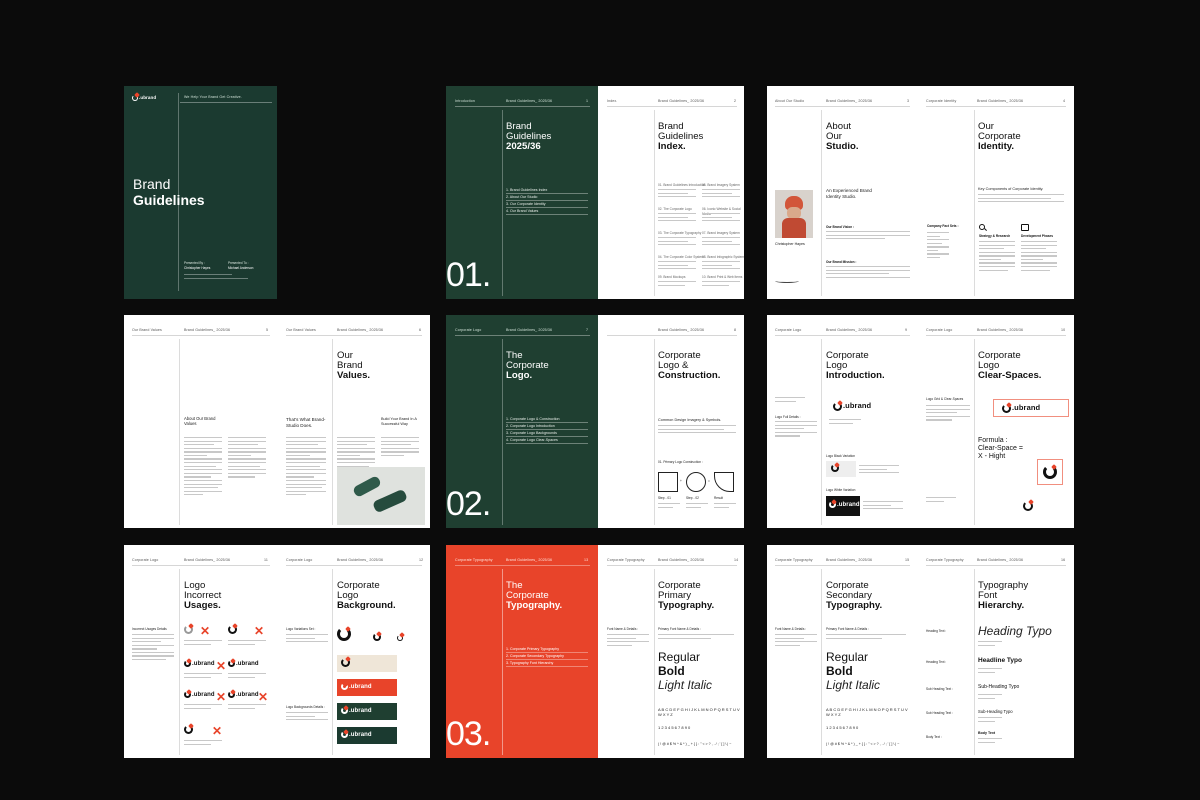 The height and width of the screenshot is (800, 1200). I want to click on build-brand-heading: Build Your Brand In A Successful Way, so click(399, 421).